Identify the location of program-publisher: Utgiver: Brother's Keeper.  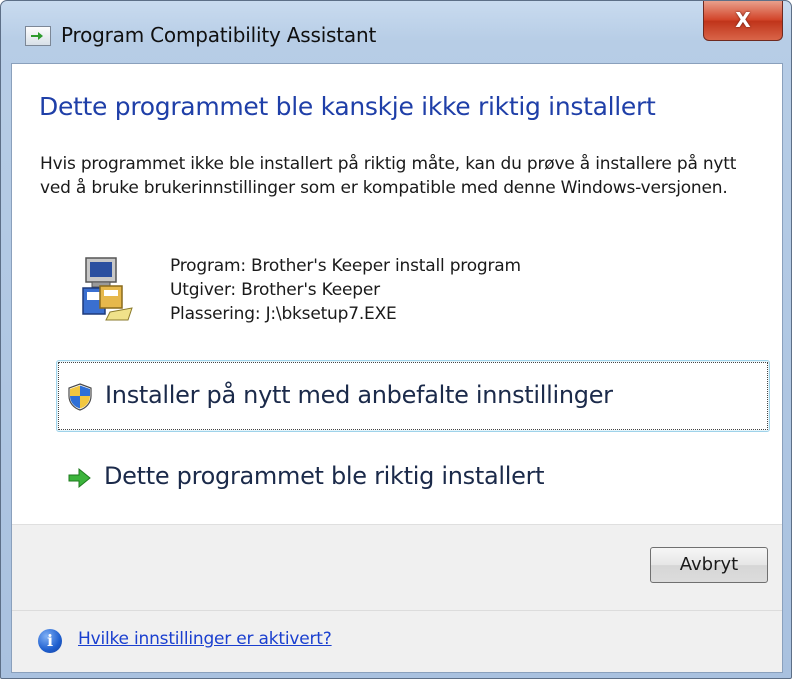
(275, 290).